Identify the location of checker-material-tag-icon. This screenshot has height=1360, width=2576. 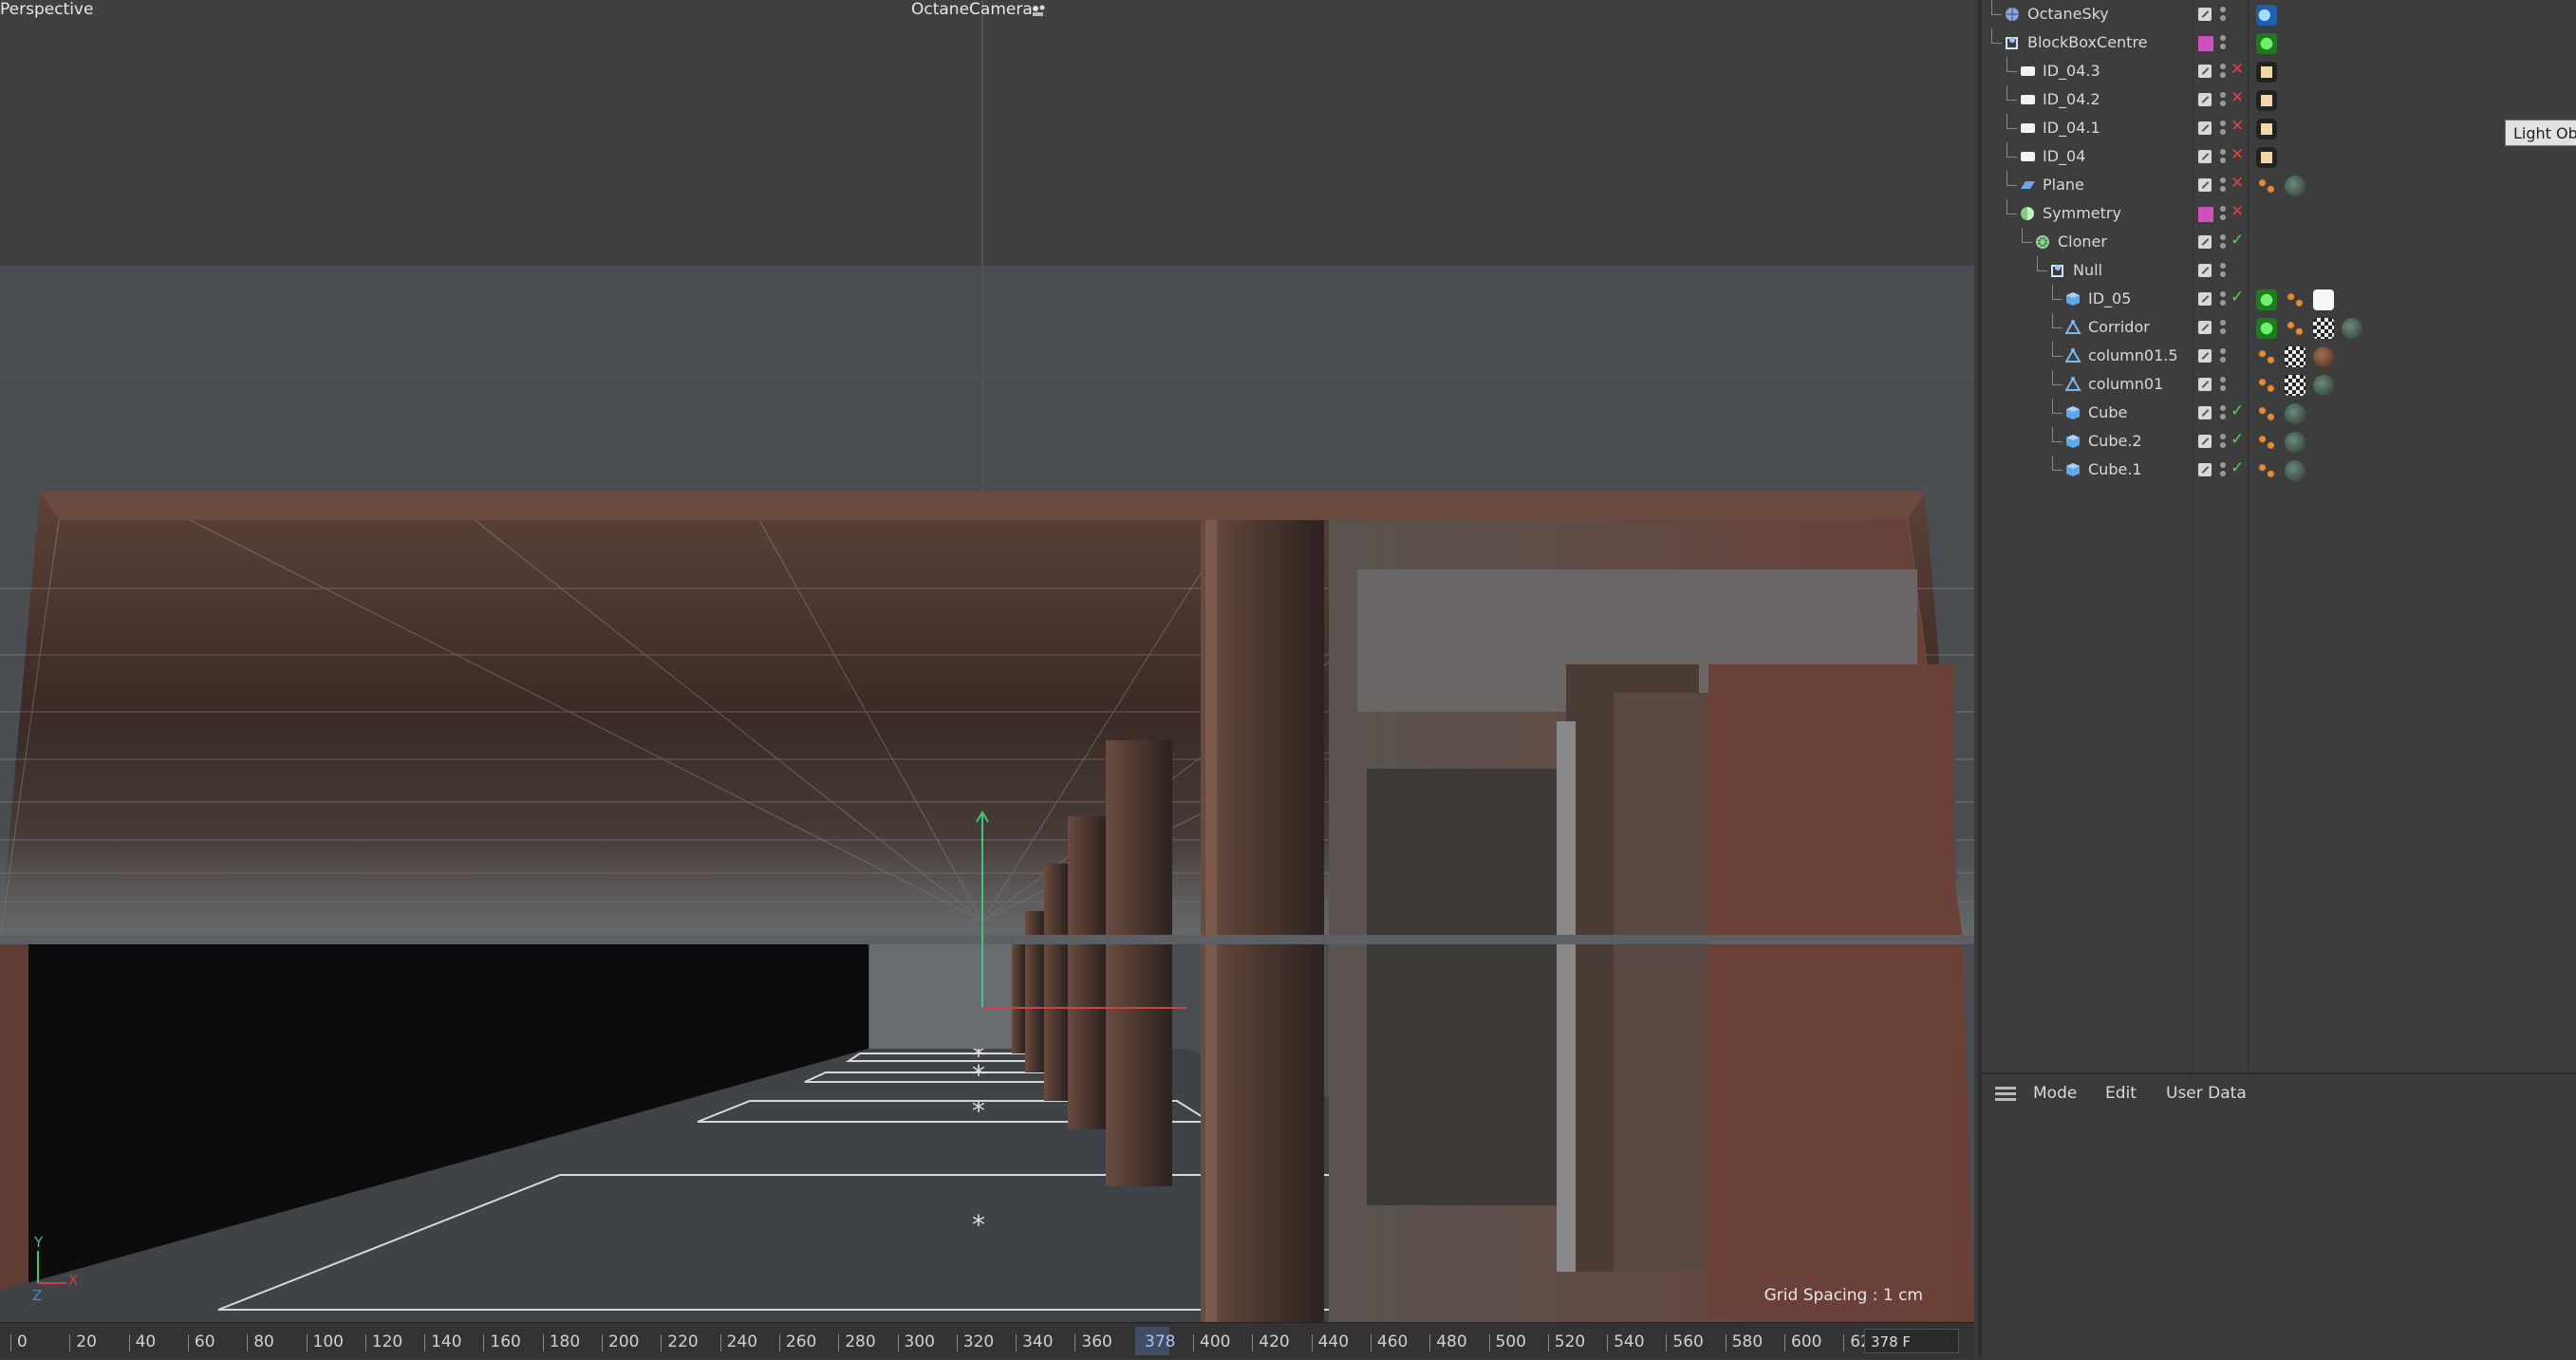
(2323, 329).